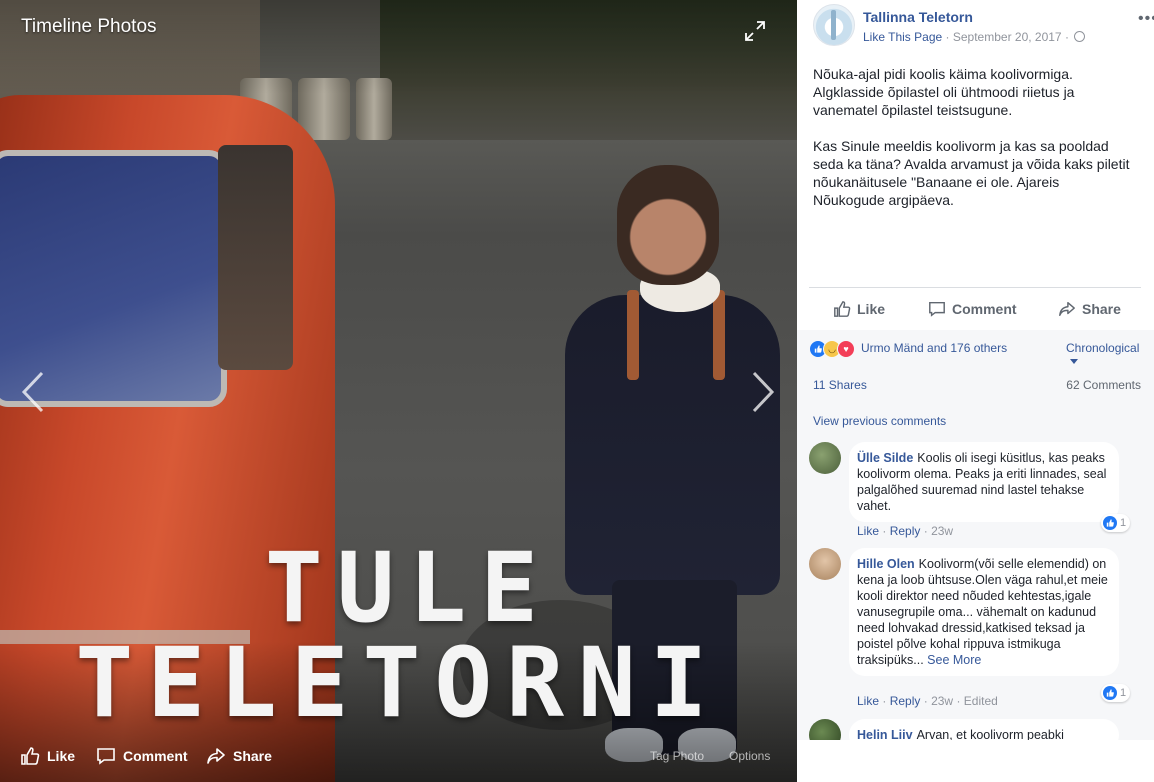 The image size is (1154, 782). I want to click on viewer-like-button: Like, so click(47, 756).